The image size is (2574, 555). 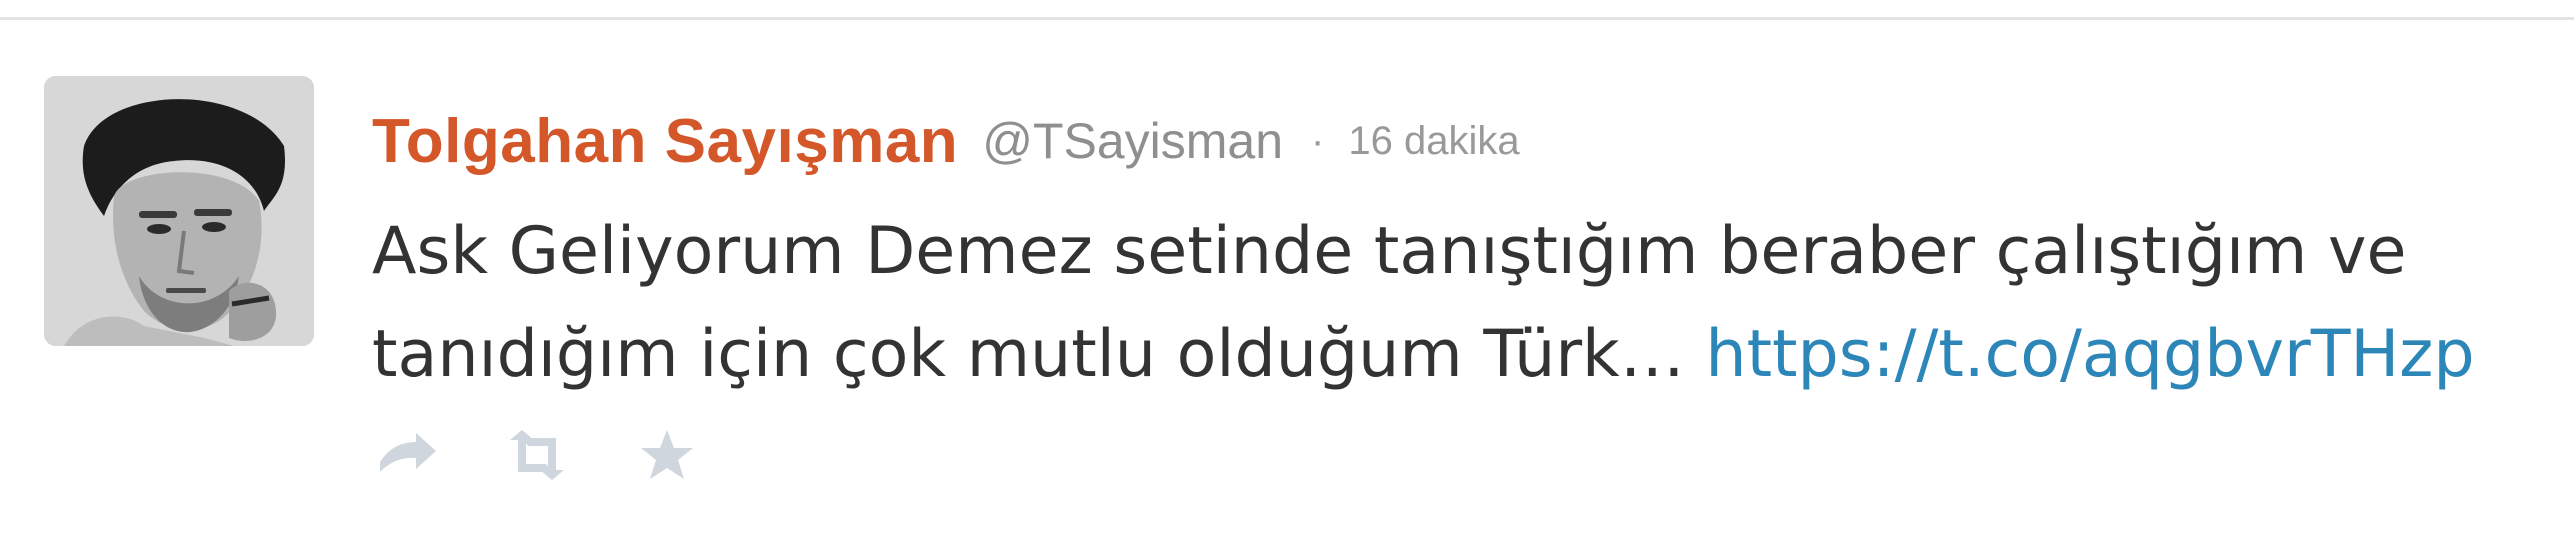 I want to click on avatar-photo, so click(x=179, y=211).